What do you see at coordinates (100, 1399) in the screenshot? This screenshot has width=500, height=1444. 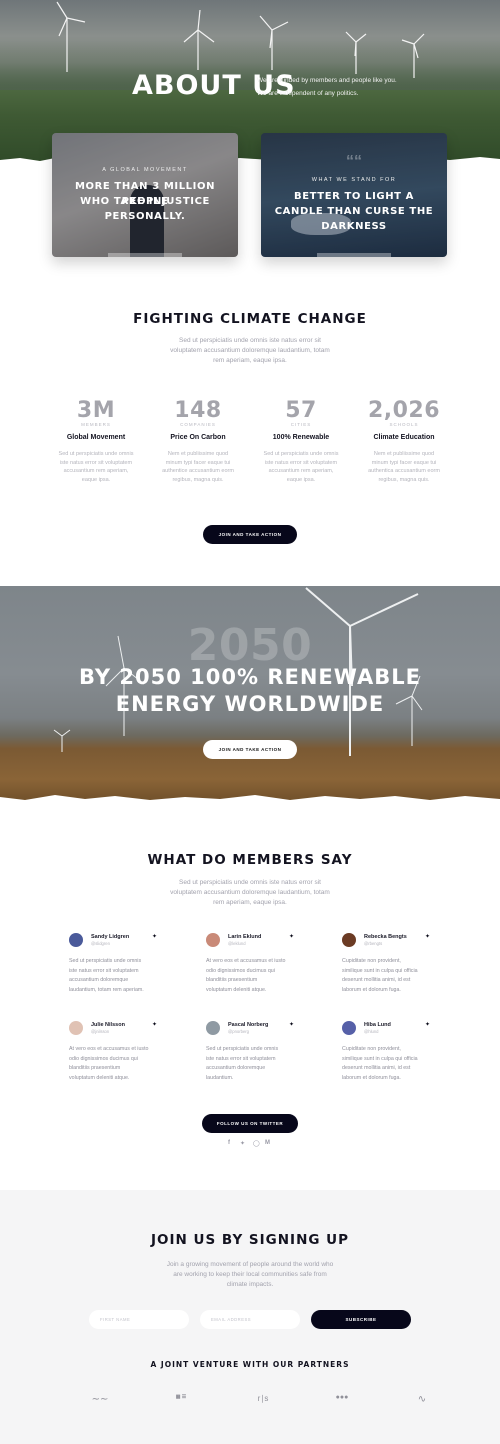 I see `partner-logo-wave: ∼∼` at bounding box center [100, 1399].